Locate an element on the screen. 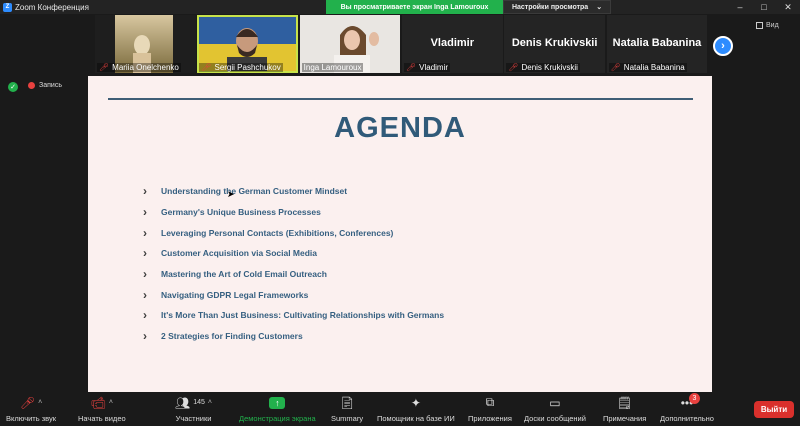  share-screen-icon: ↑ is located at coordinates (277, 402).